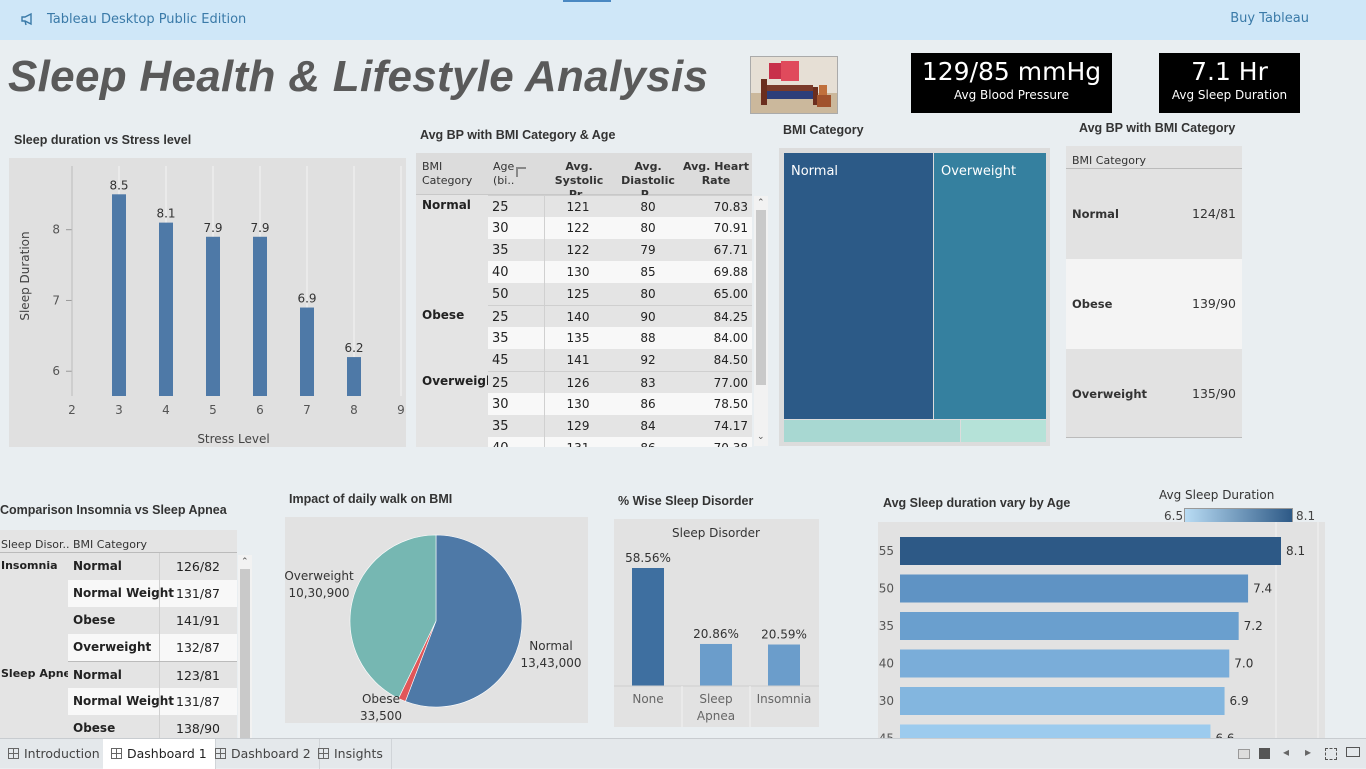 The width and height of the screenshot is (1366, 769). I want to click on age-label: 55, so click(886, 551).